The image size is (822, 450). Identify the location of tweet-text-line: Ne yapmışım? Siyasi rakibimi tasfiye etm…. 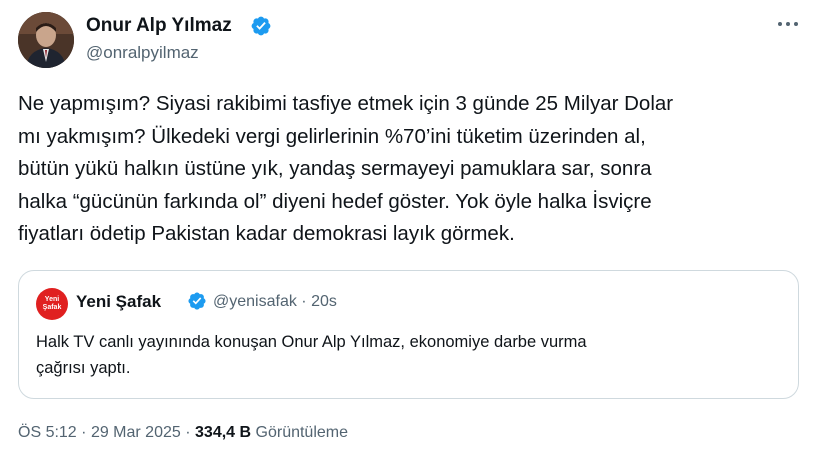
(346, 103).